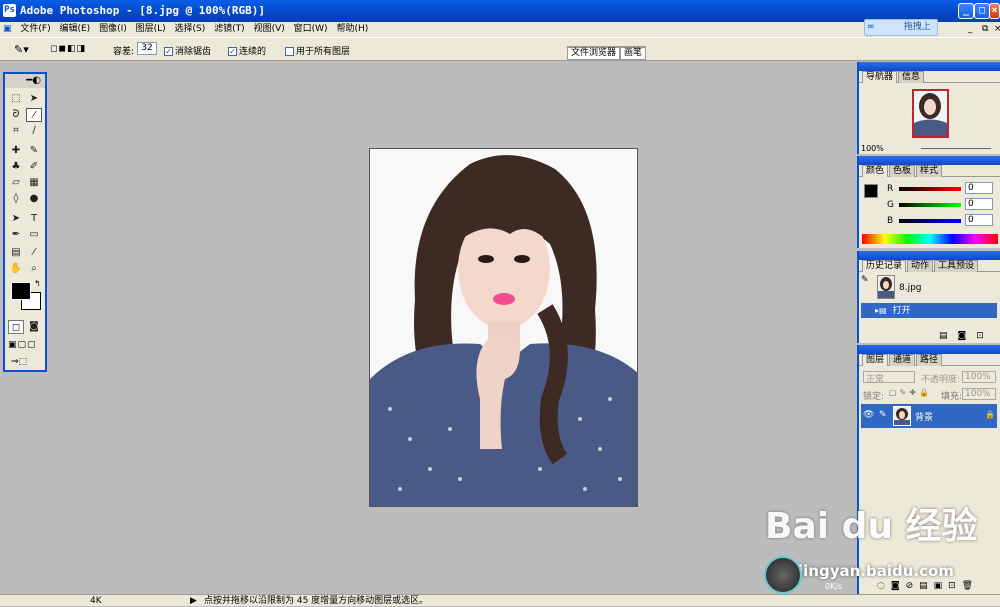 The height and width of the screenshot is (607, 1000). I want to click on menu-view: 视图(V), so click(269, 29).